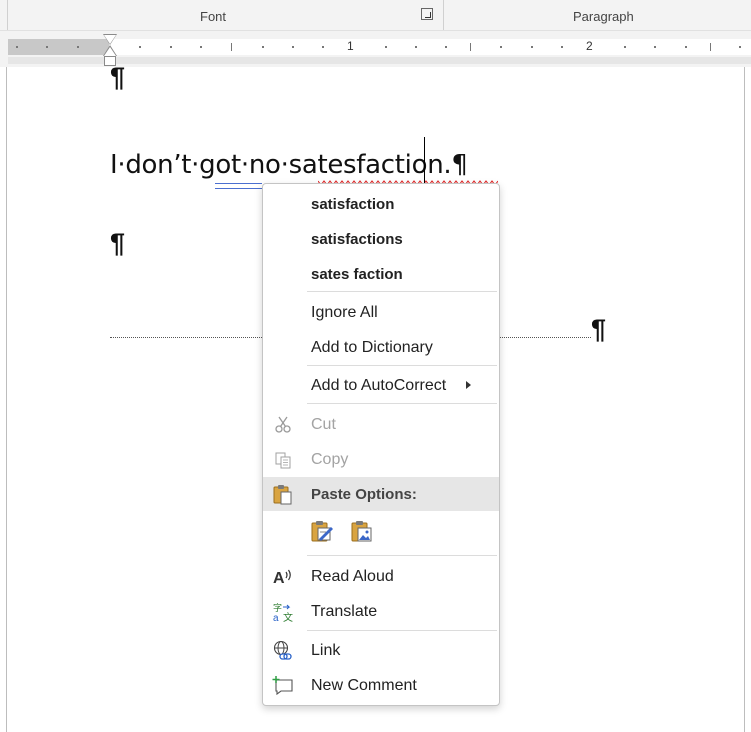 The width and height of the screenshot is (751, 732). What do you see at coordinates (364, 494) in the screenshot?
I see `paste-options-label: Paste Options:` at bounding box center [364, 494].